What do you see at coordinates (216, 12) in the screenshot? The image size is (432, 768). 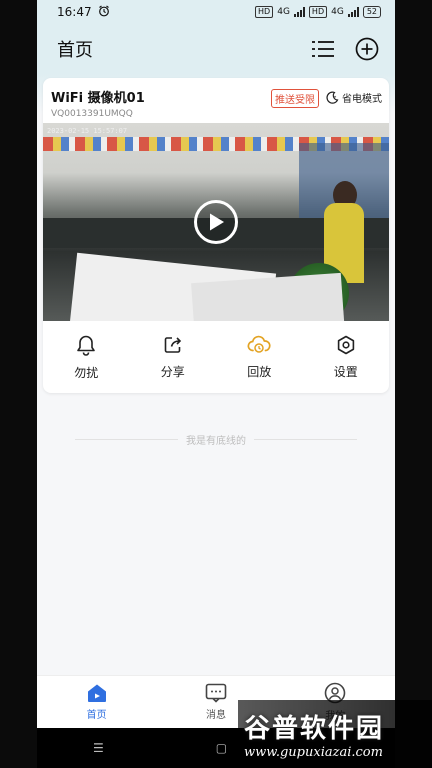 I see `status-bar: 16:47 HD 4G HD 4G 52` at bounding box center [216, 12].